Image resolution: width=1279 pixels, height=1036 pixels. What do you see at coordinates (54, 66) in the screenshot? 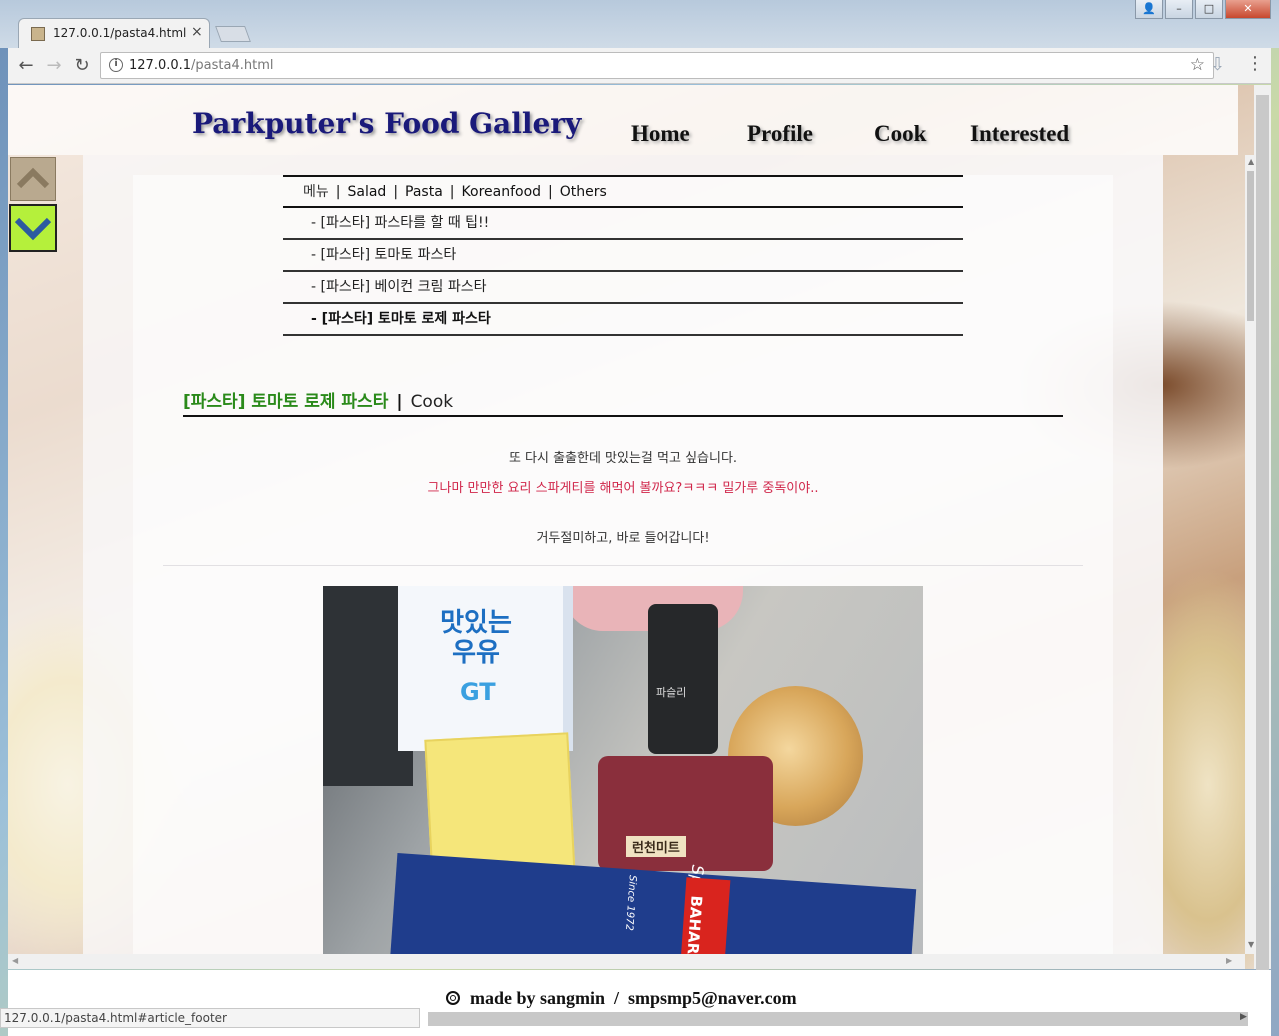
I see `forward-arrow-icon: →` at bounding box center [54, 66].